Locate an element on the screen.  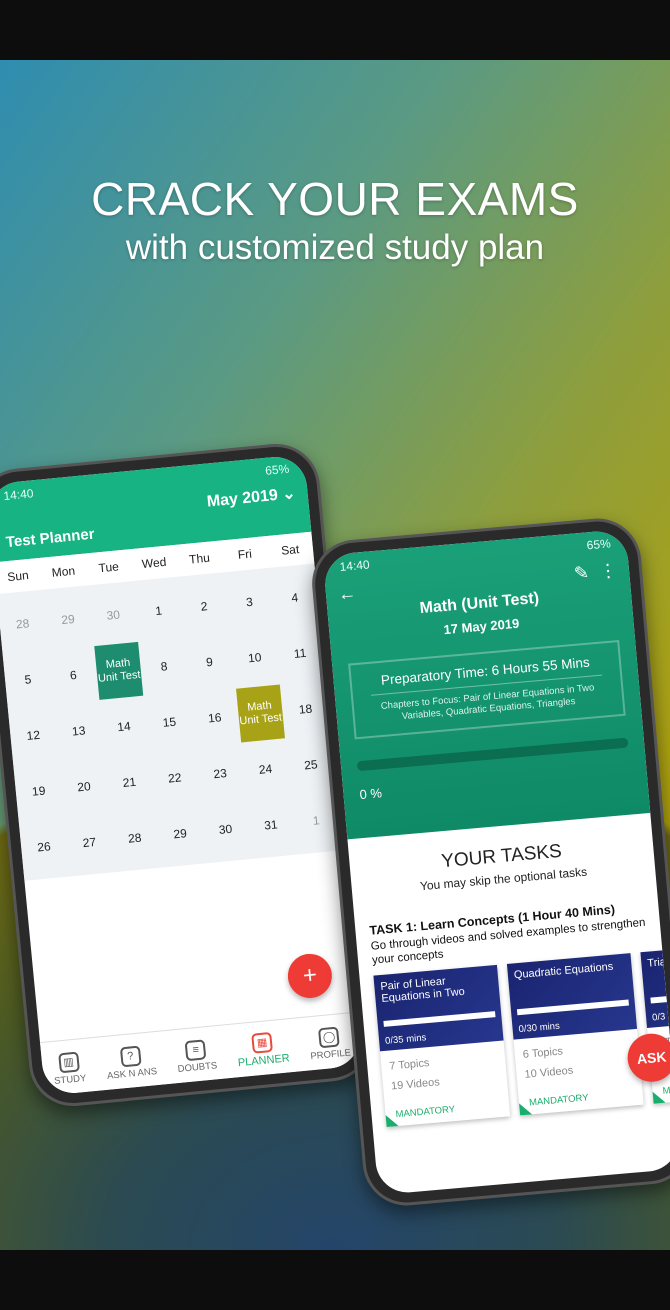
calendar-day: 5 is located at coordinates (28, 680).